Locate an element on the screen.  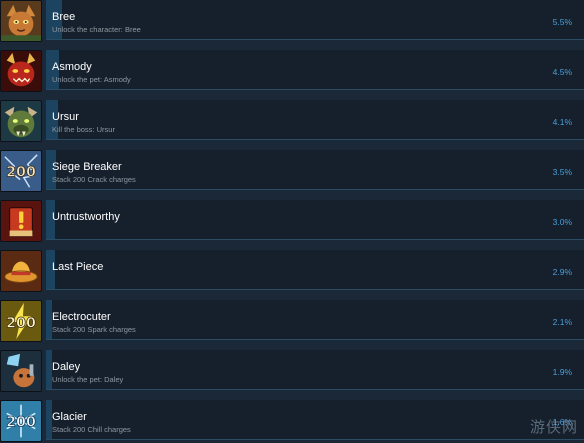
achievement-description: Stack 200 Spark charges is located at coordinates (94, 329).